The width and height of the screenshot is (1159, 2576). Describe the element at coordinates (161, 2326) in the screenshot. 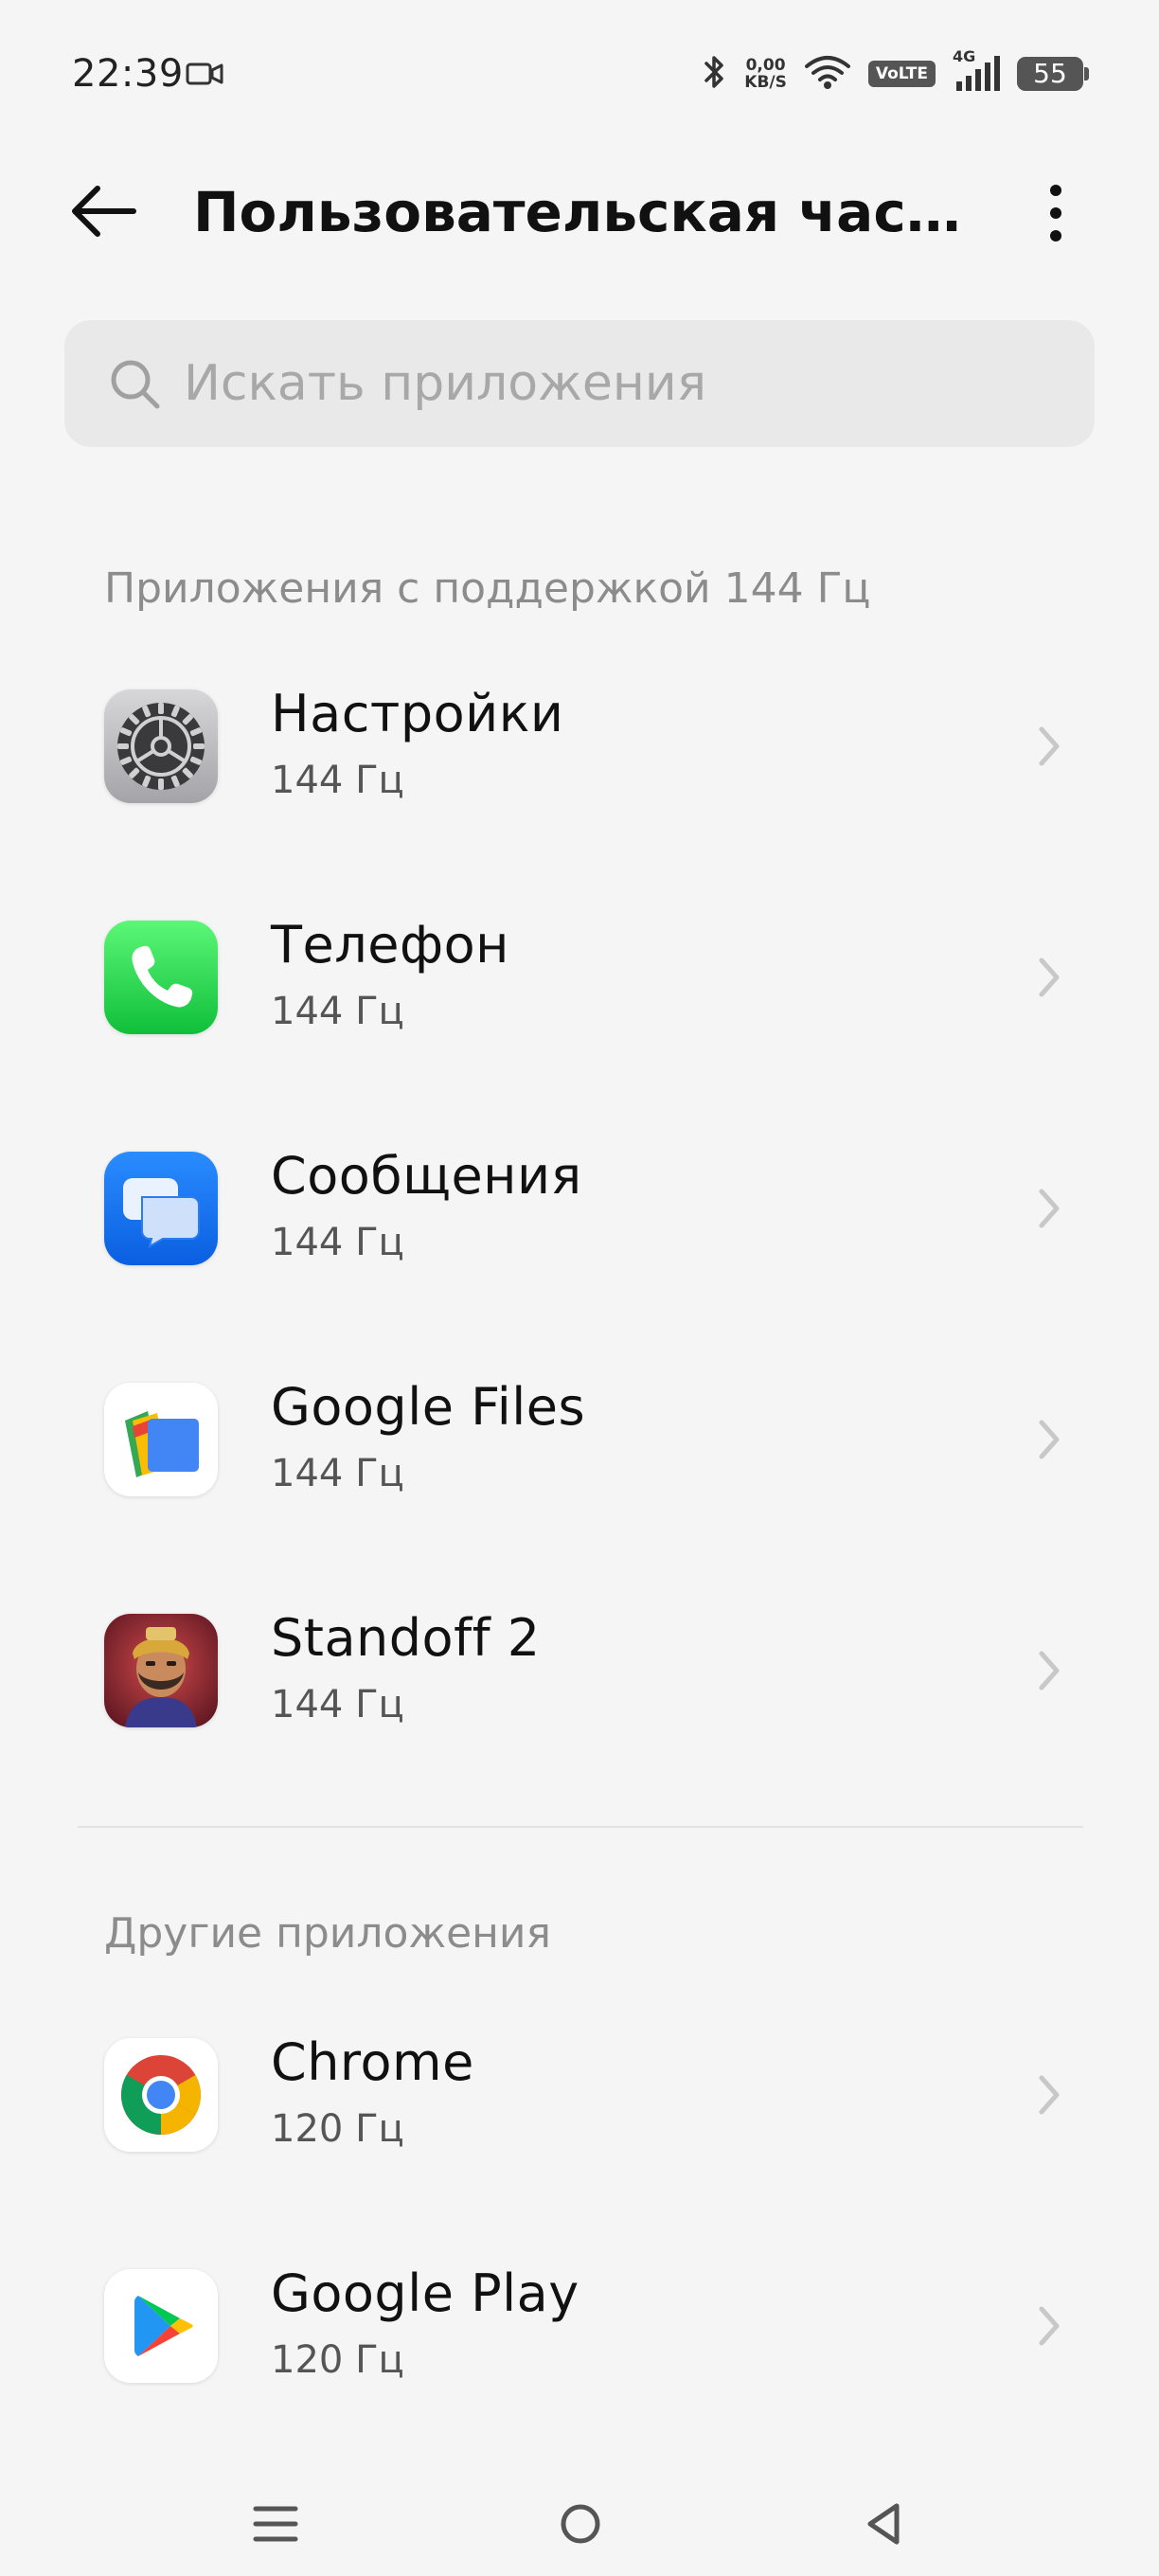

I see `google-play-icon` at that location.